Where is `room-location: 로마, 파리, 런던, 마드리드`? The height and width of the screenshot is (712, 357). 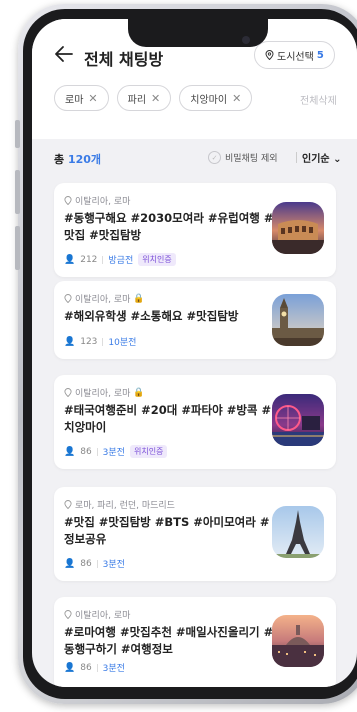
room-location: 로마, 파리, 런던, 마드리드 is located at coordinates (119, 504).